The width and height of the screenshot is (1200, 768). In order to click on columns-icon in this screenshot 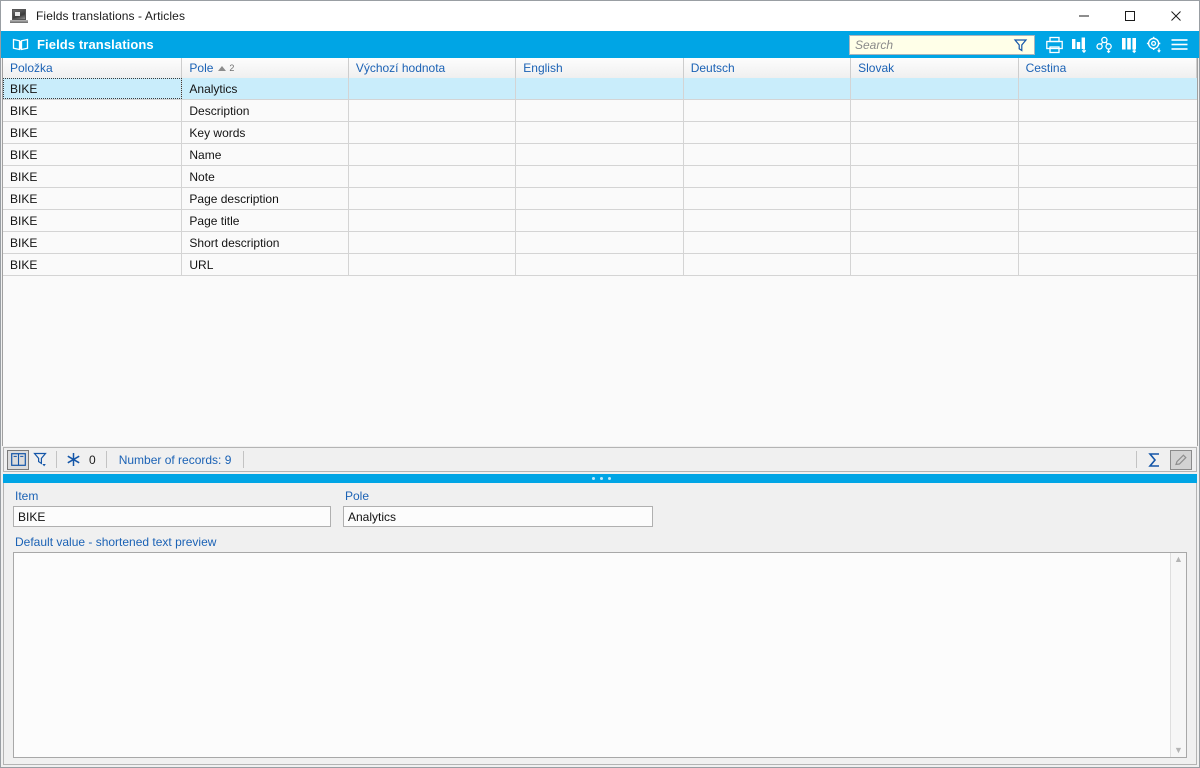, I will do `click(1129, 44)`.